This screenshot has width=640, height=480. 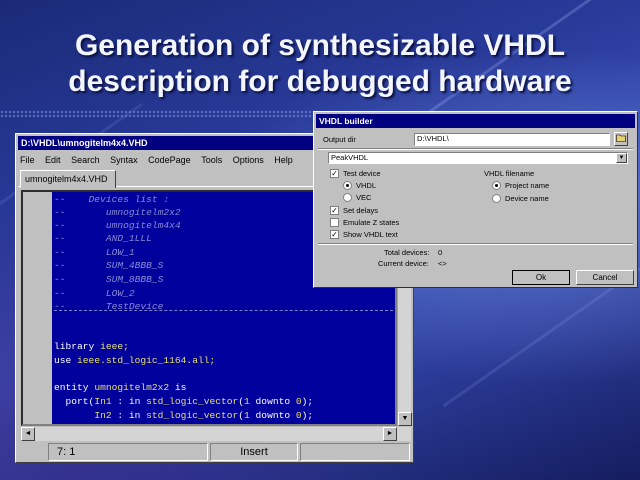 What do you see at coordinates (347, 185) in the screenshot?
I see `vhdl-radio` at bounding box center [347, 185].